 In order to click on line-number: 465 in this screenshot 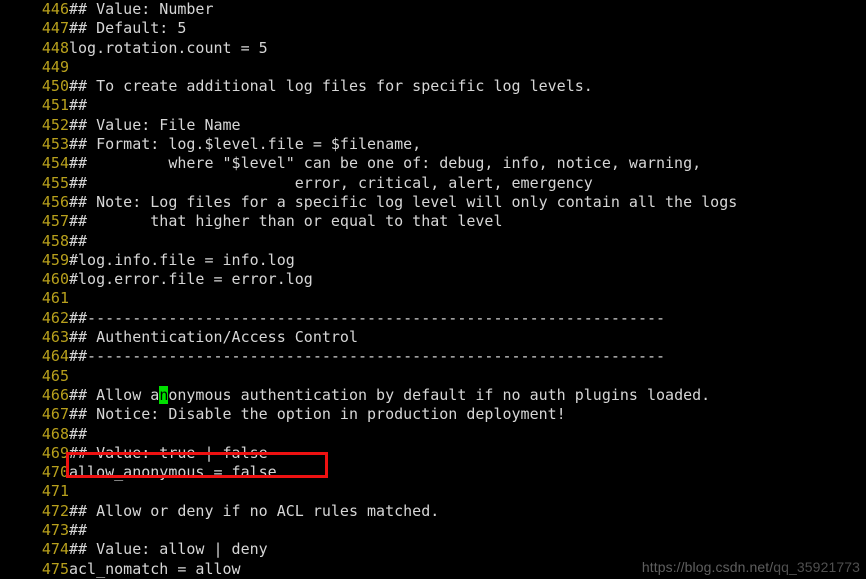, I will do `click(55, 375)`.